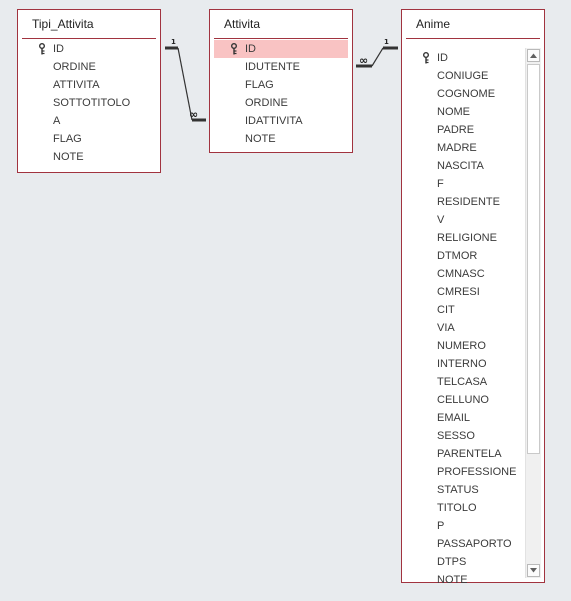 The width and height of the screenshot is (571, 601). Describe the element at coordinates (465, 130) in the screenshot. I see `field-row-padre: PADRE` at that location.